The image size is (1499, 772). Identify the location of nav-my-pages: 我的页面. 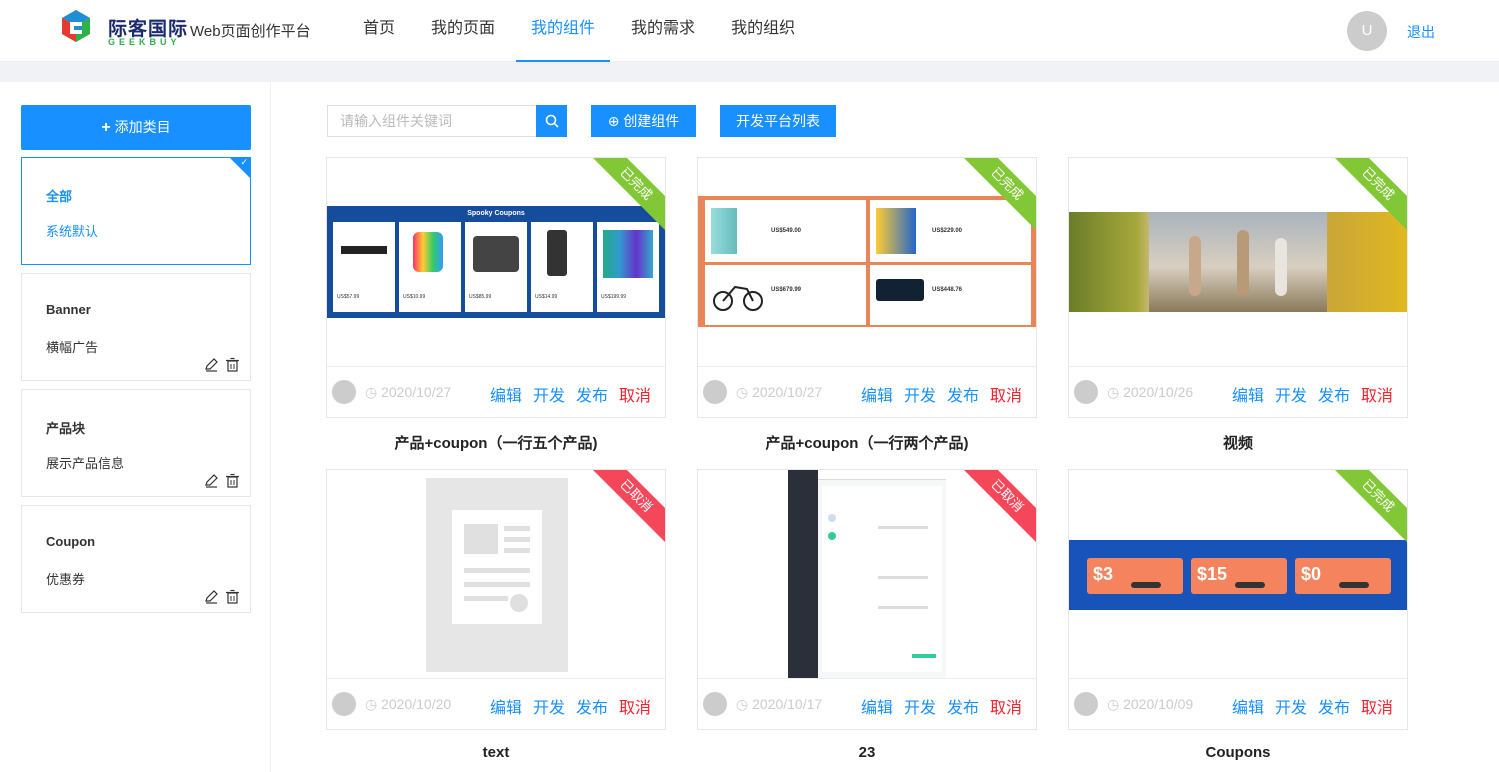
(463, 31).